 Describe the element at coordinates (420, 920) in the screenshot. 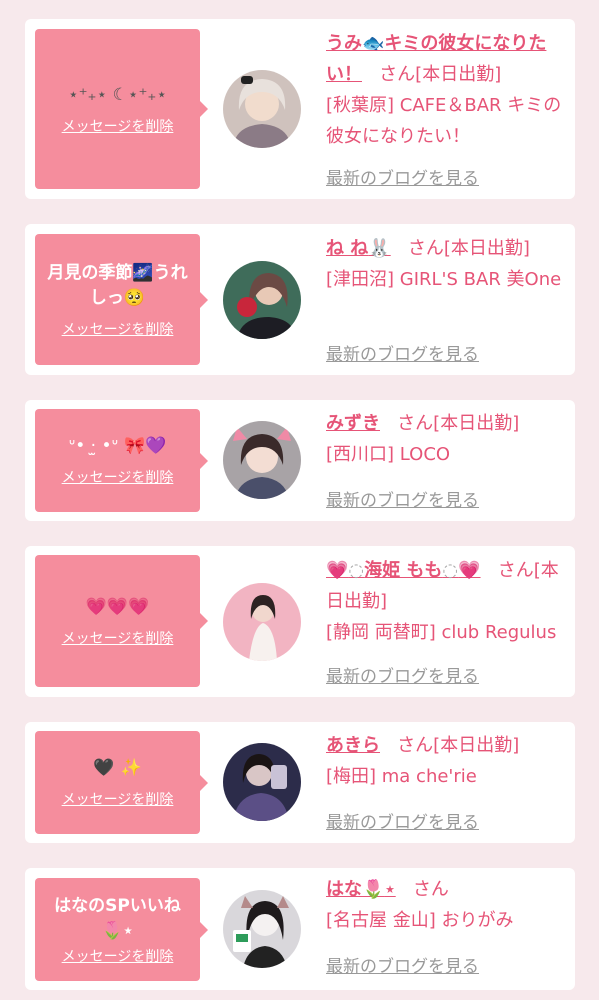

I see `shop-name: [名古屋 金山] おりがみ` at that location.